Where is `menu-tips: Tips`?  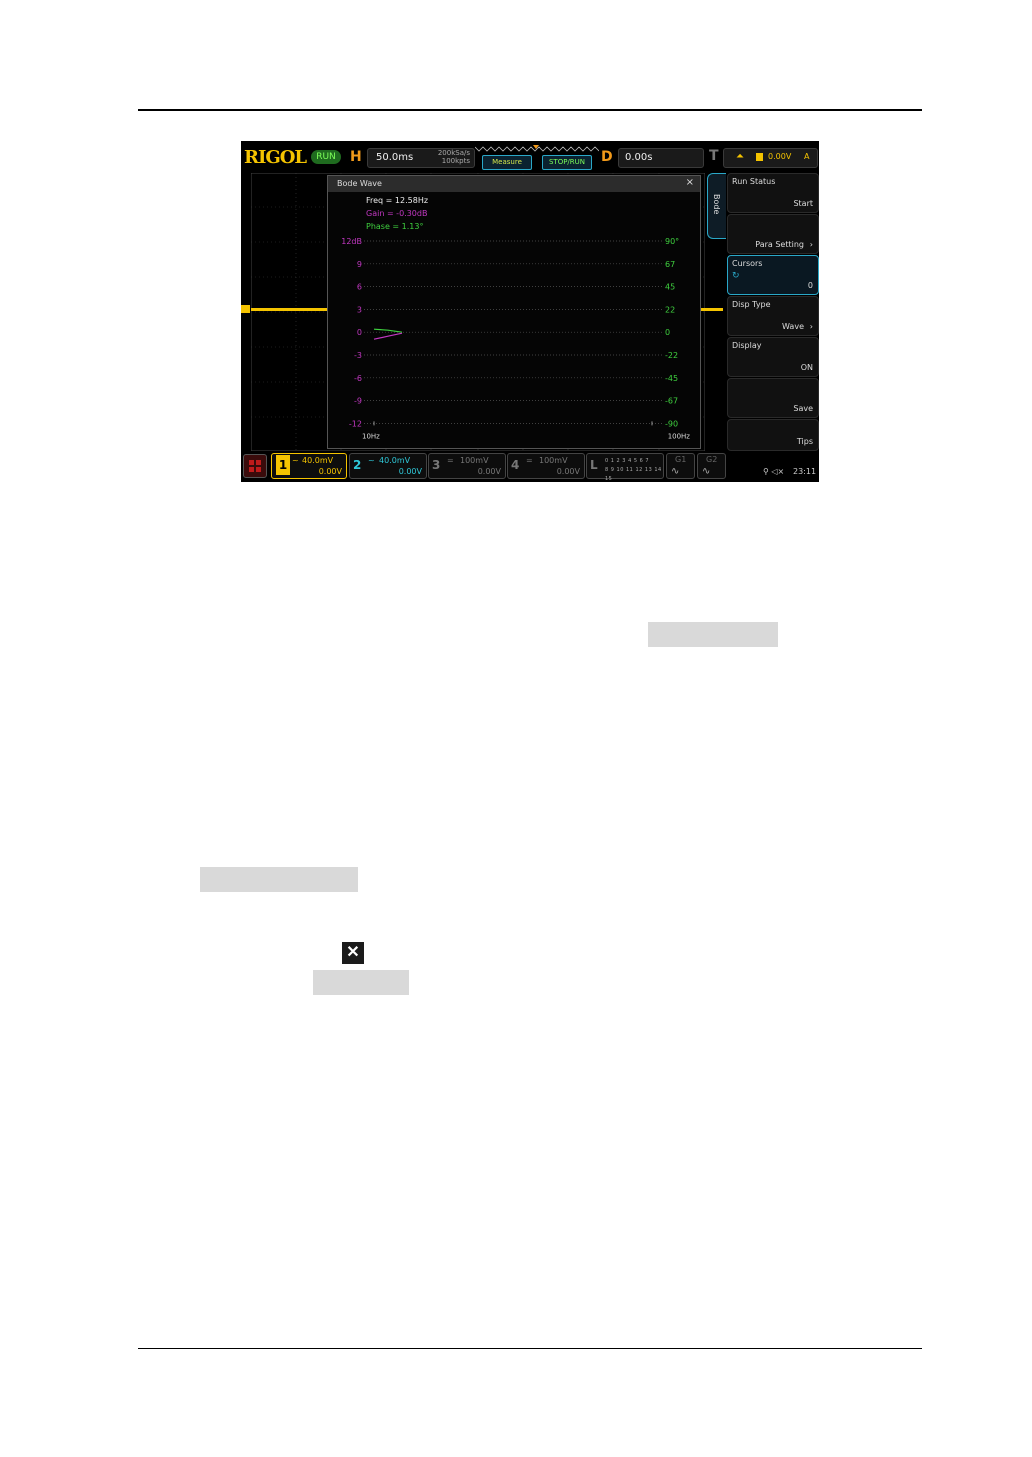 menu-tips: Tips is located at coordinates (773, 435).